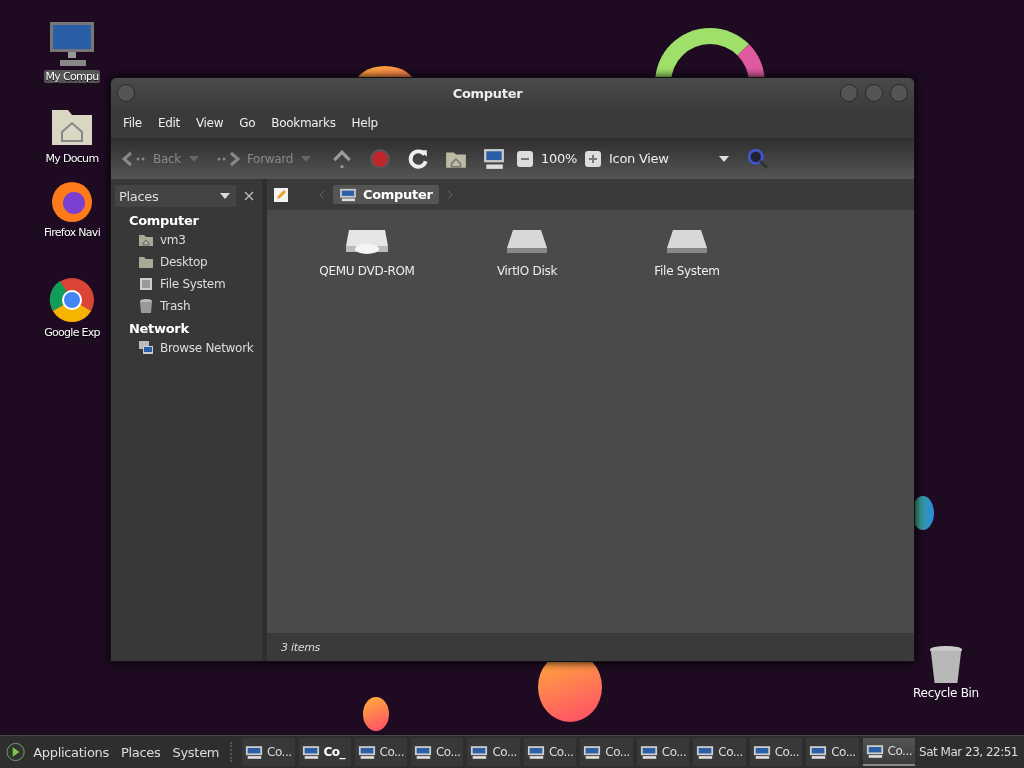 This screenshot has width=1024, height=768. What do you see at coordinates (186, 306) in the screenshot?
I see `sidebar-item: Trash` at bounding box center [186, 306].